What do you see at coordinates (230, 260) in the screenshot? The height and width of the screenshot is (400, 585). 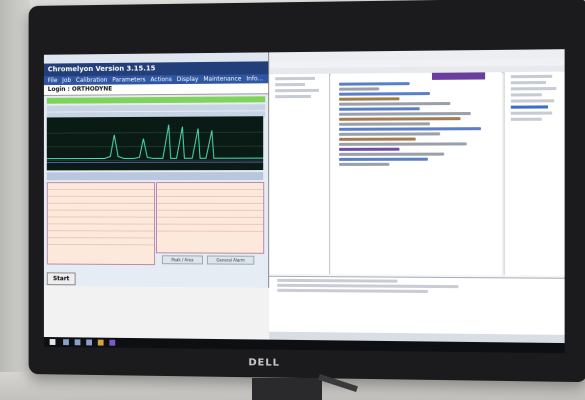 I see `general-alarm-button: General Alarm` at bounding box center [230, 260].